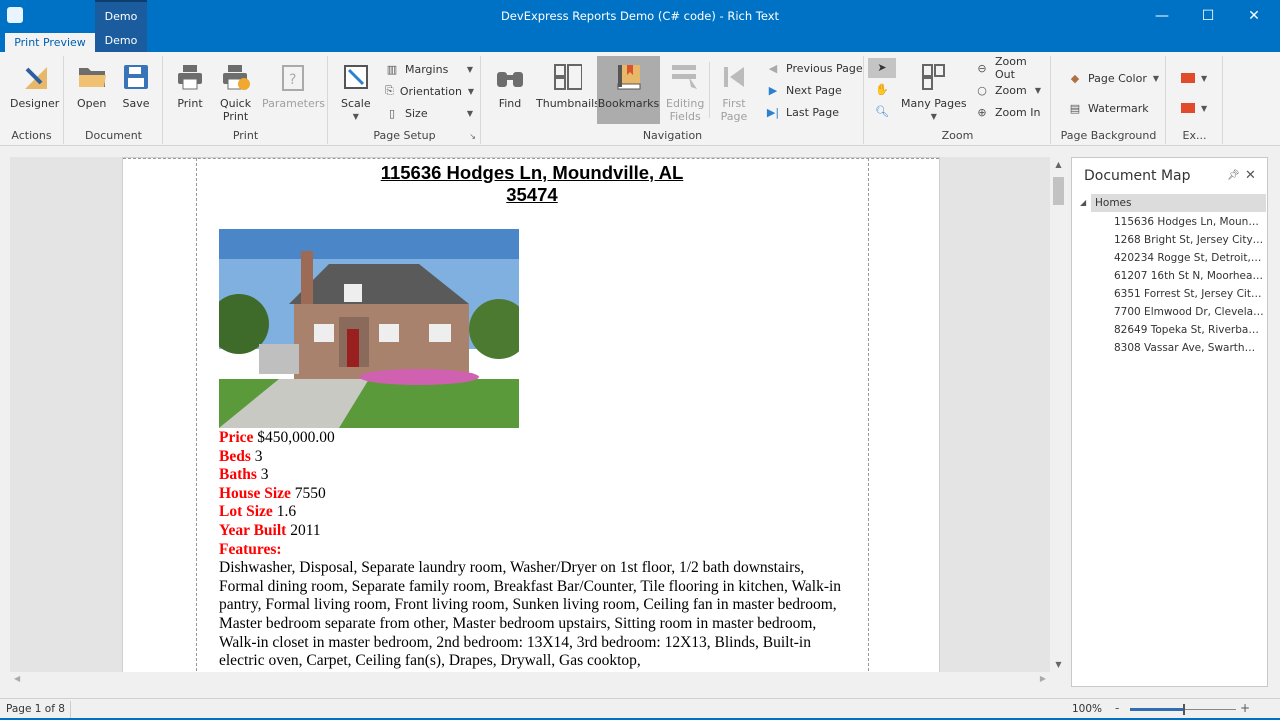  Describe the element at coordinates (568, 103) in the screenshot. I see `thumbnails-label: Thumbnails` at that location.